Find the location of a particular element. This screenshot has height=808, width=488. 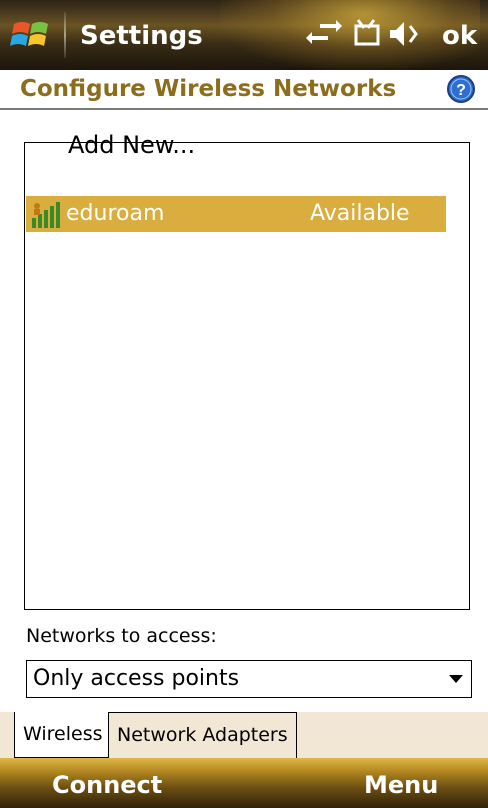

networks-to-access-label: Networks to access: is located at coordinates (121, 636).